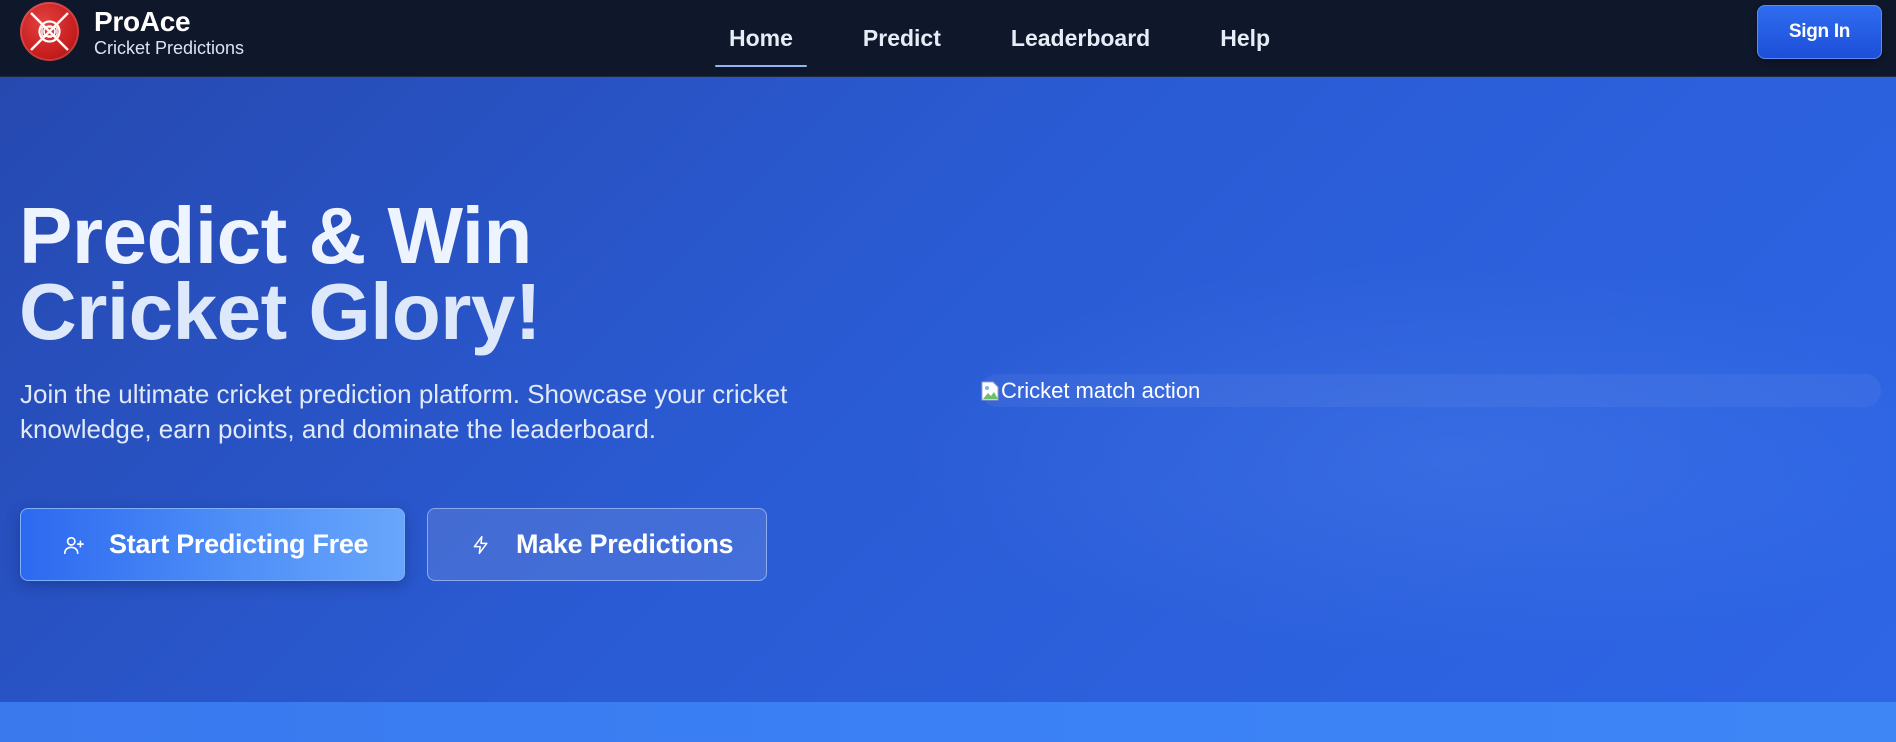 The width and height of the screenshot is (1896, 742). I want to click on hero-title: Predict & Win Cricket Glory!, so click(280, 273).